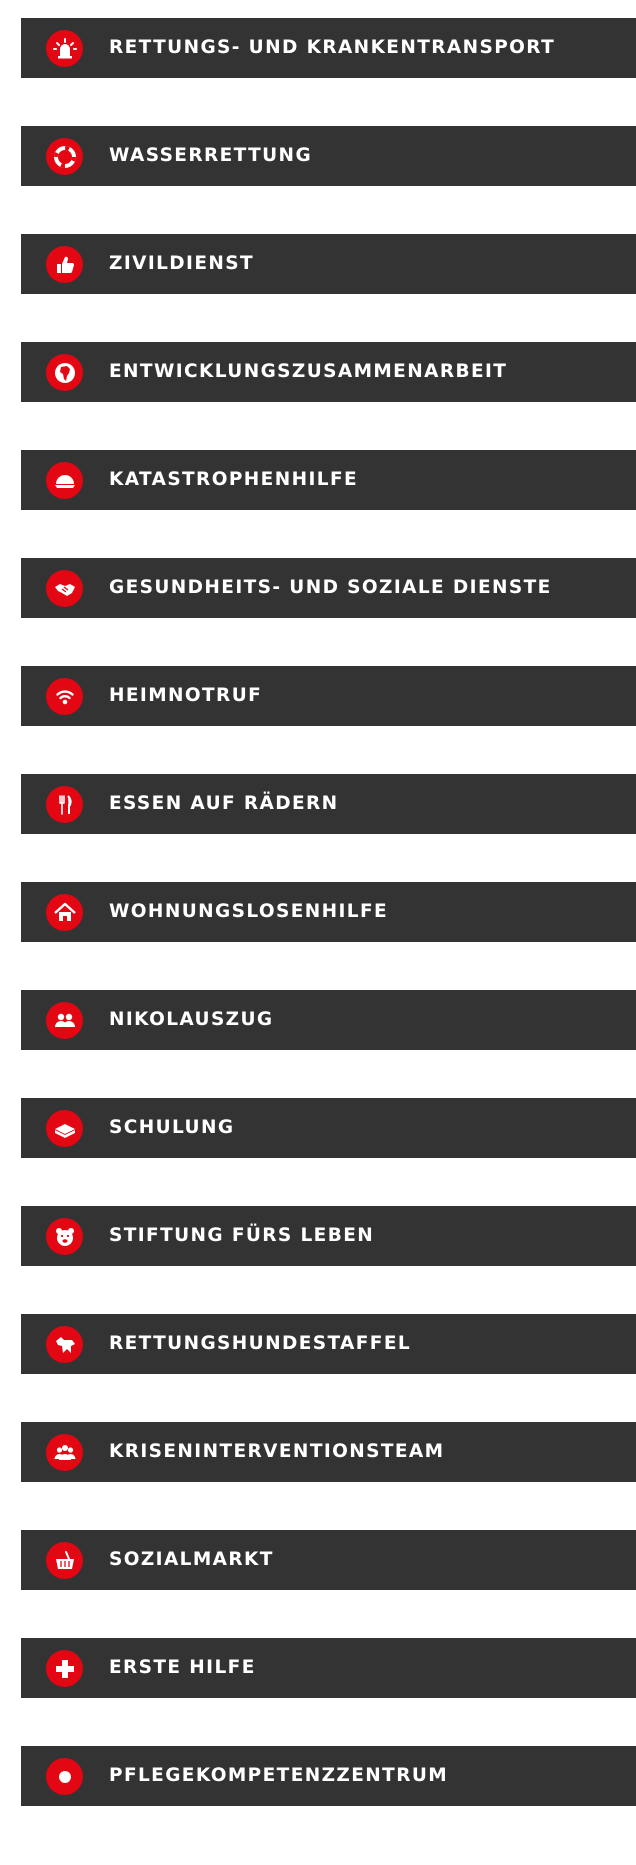  Describe the element at coordinates (181, 263) in the screenshot. I see `service-label: ZIVILDIENST` at that location.